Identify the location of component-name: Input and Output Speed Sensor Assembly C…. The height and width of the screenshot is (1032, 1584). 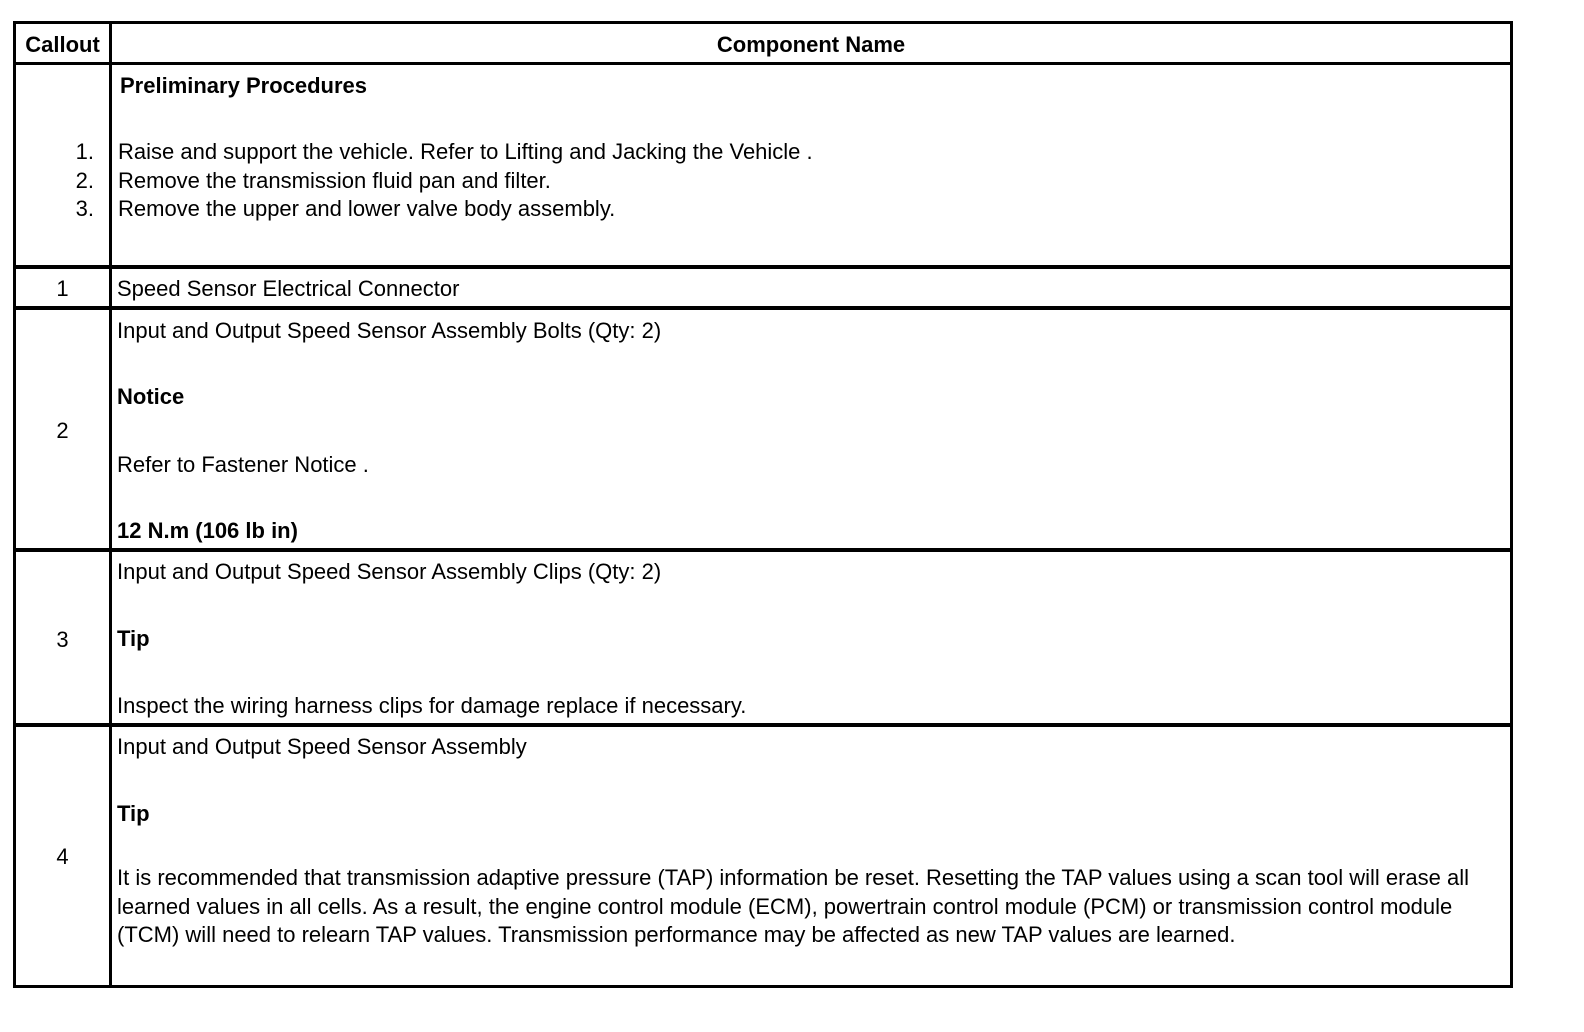
(389, 571).